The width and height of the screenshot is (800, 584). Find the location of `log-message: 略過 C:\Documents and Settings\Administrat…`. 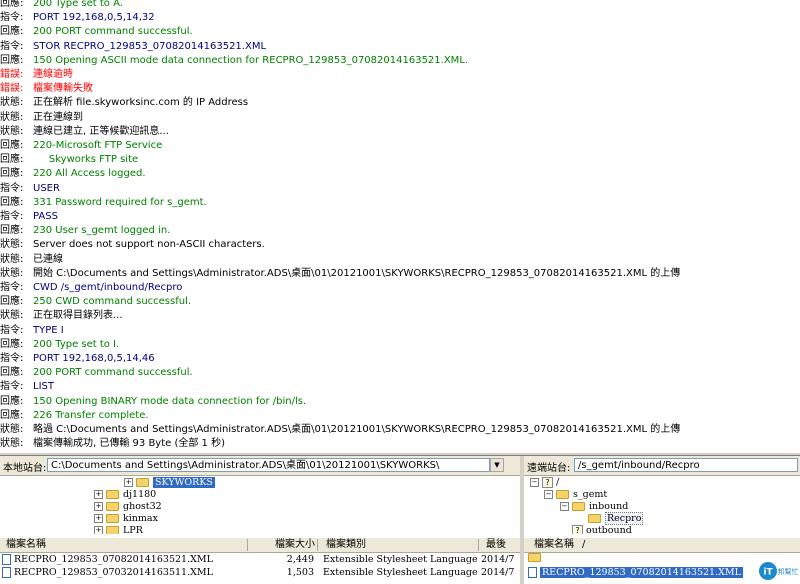

log-message: 略過 C:\Documents and Settings\Administrat… is located at coordinates (357, 429).